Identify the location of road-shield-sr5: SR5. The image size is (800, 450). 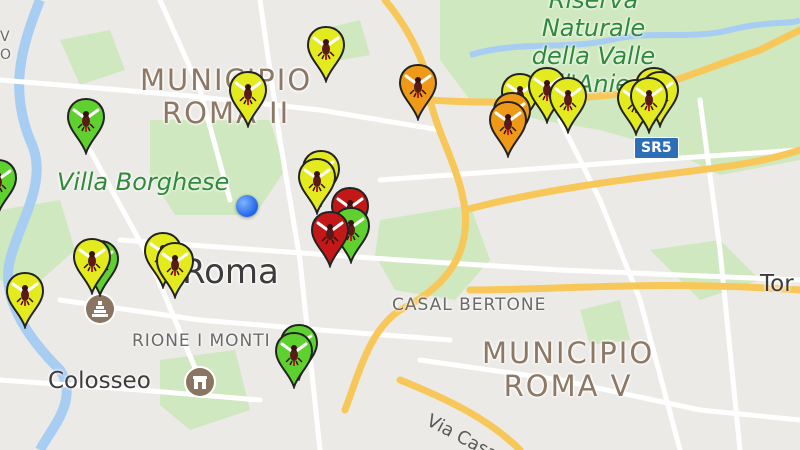
(656, 148).